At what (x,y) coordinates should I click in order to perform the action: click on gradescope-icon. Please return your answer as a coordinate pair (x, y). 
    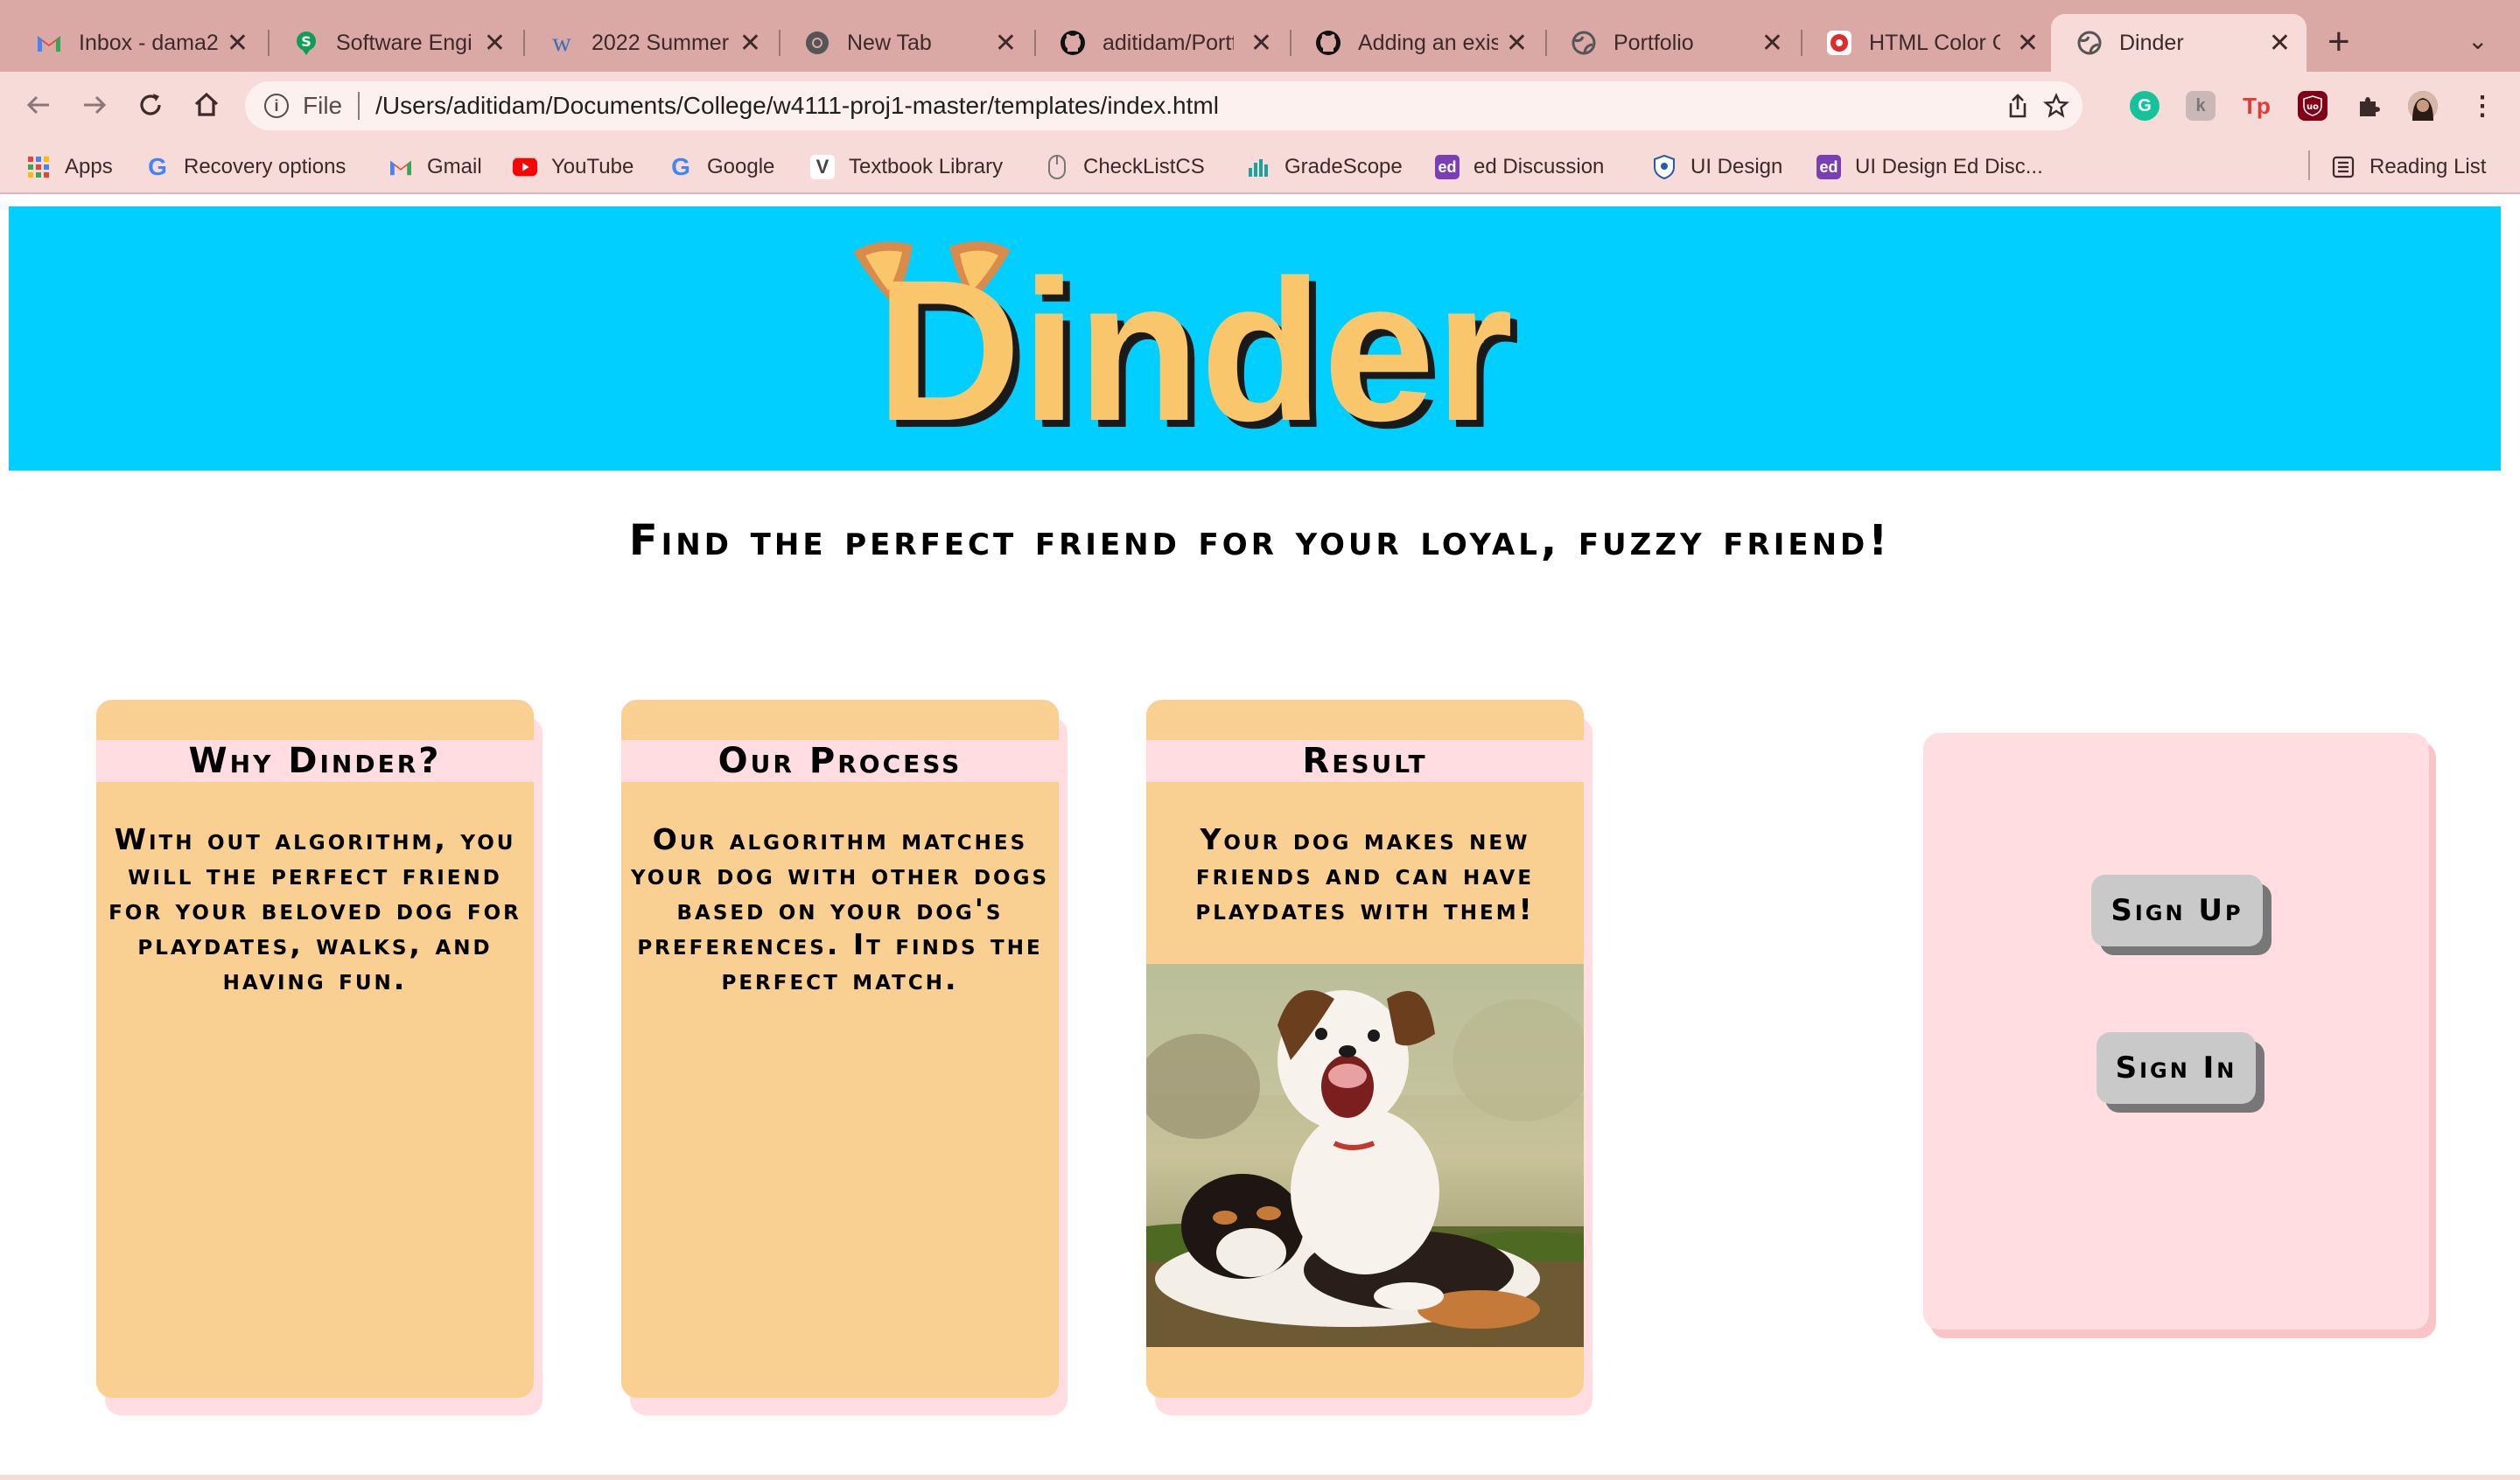
    Looking at the image, I should click on (1258, 167).